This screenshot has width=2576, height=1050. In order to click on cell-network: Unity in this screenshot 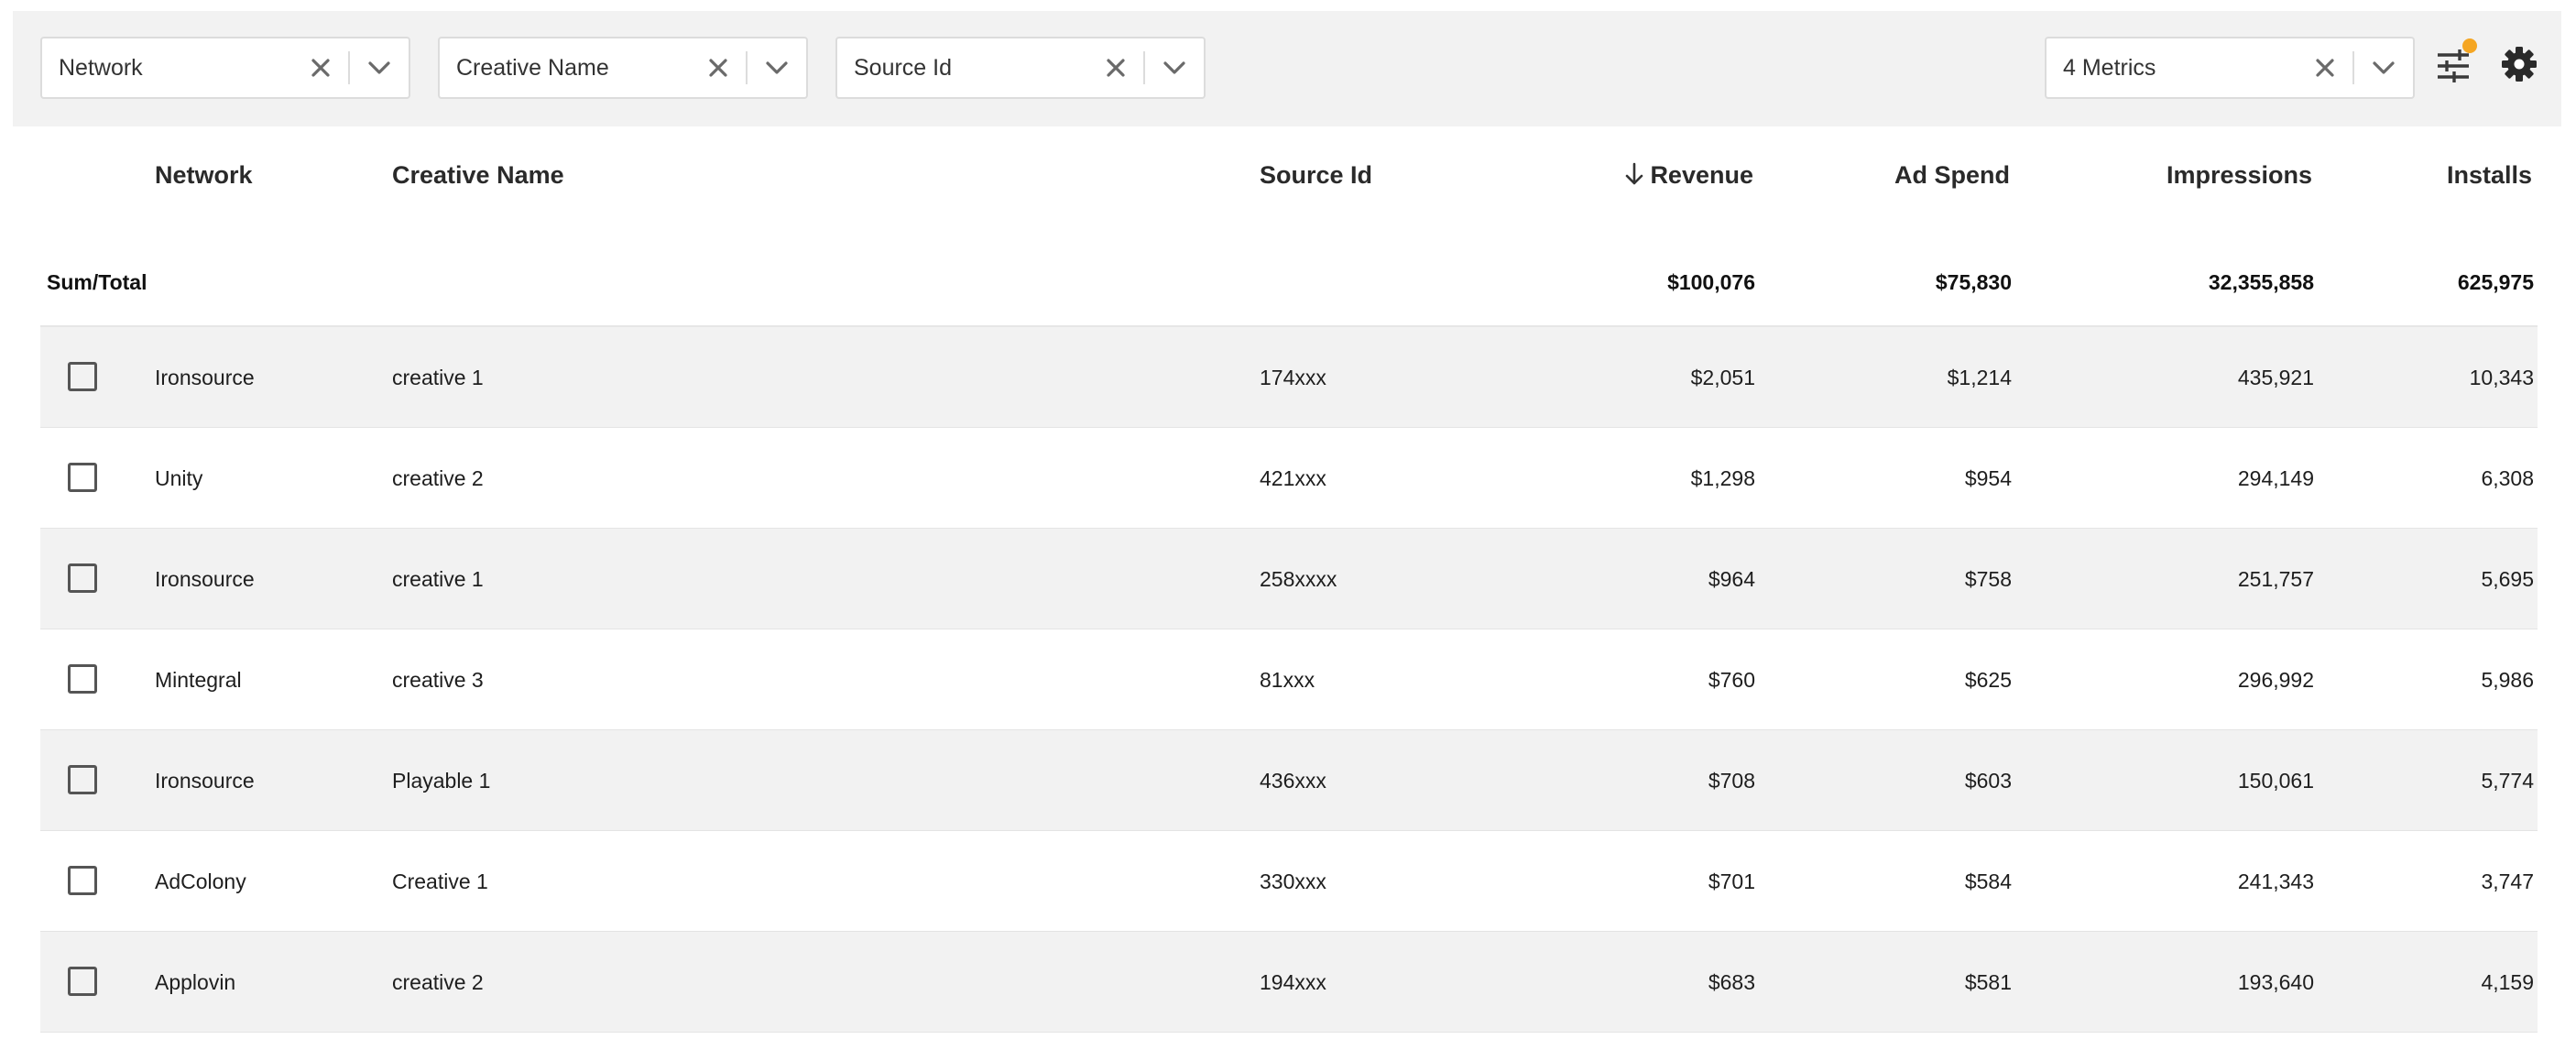, I will do `click(179, 478)`.